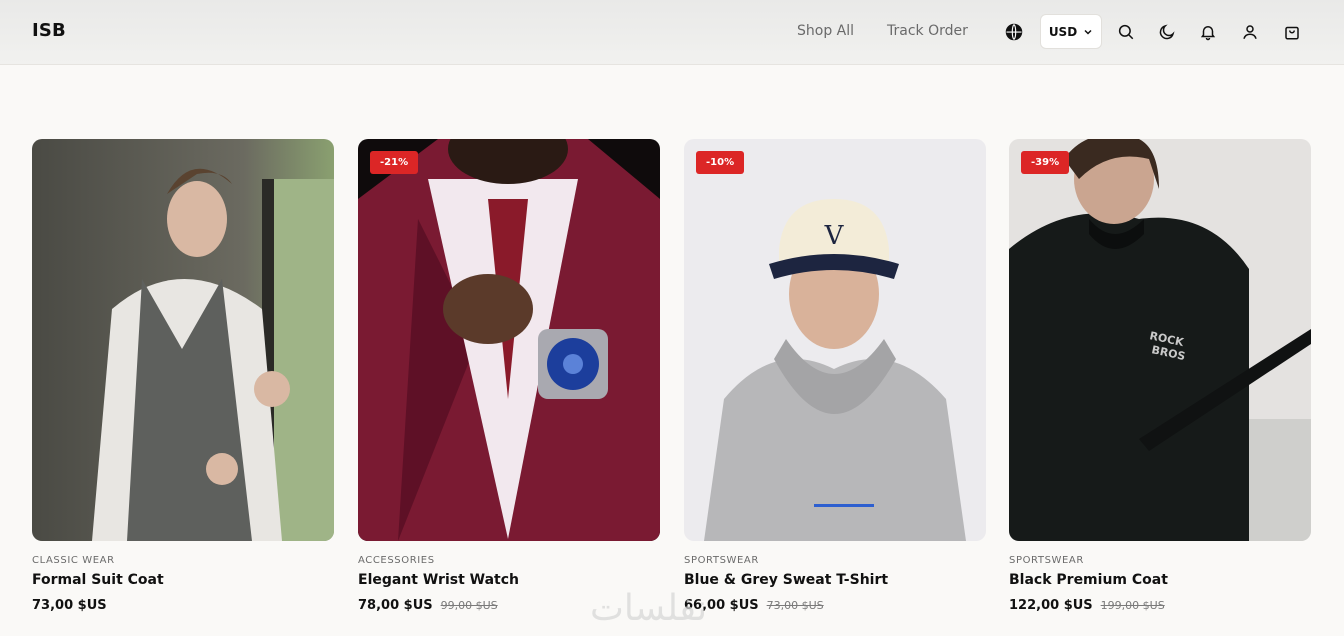  Describe the element at coordinates (1063, 31) in the screenshot. I see `currency-label: USD` at that location.